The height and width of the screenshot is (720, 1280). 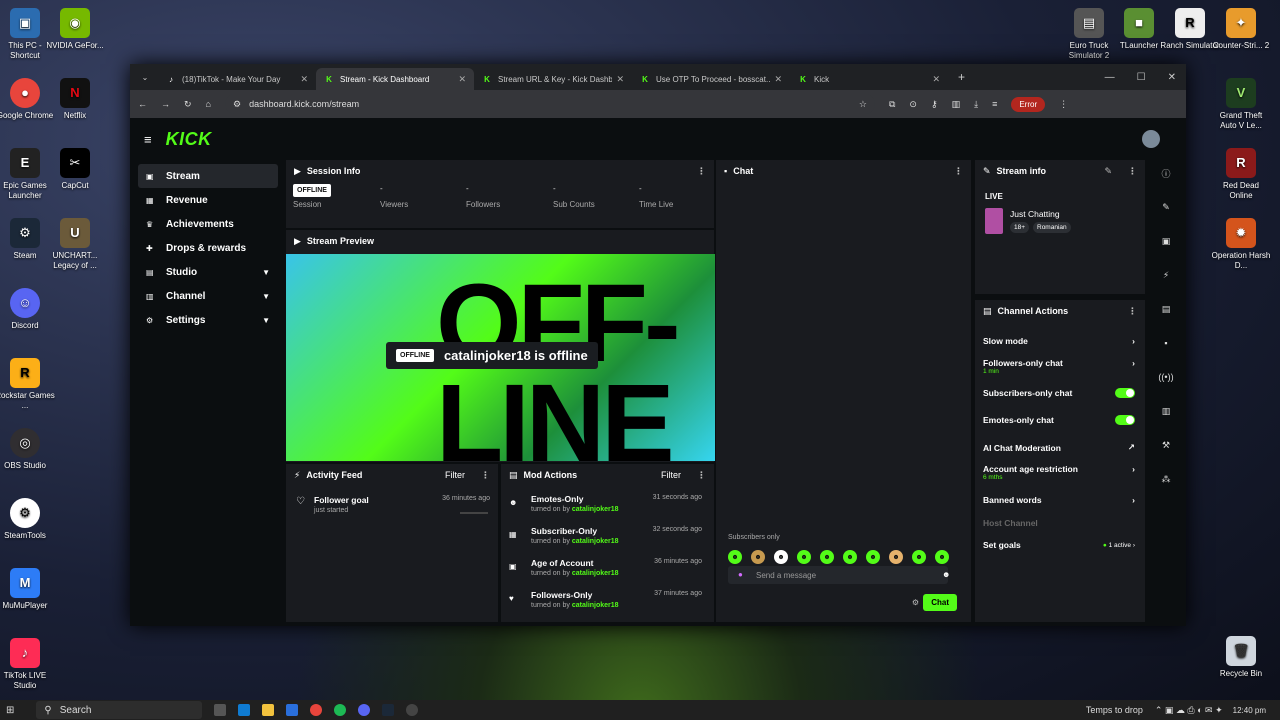 I want to click on broadcast-icon: ((•)), so click(x=1166, y=377).